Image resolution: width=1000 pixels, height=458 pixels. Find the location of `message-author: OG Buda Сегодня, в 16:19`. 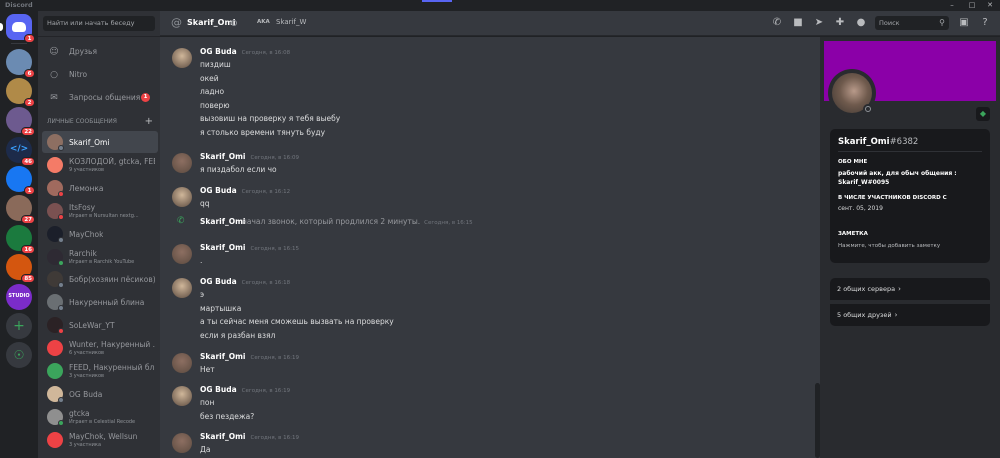

message-author: OG Buda Сегодня, в 16:19 is located at coordinates (245, 389).